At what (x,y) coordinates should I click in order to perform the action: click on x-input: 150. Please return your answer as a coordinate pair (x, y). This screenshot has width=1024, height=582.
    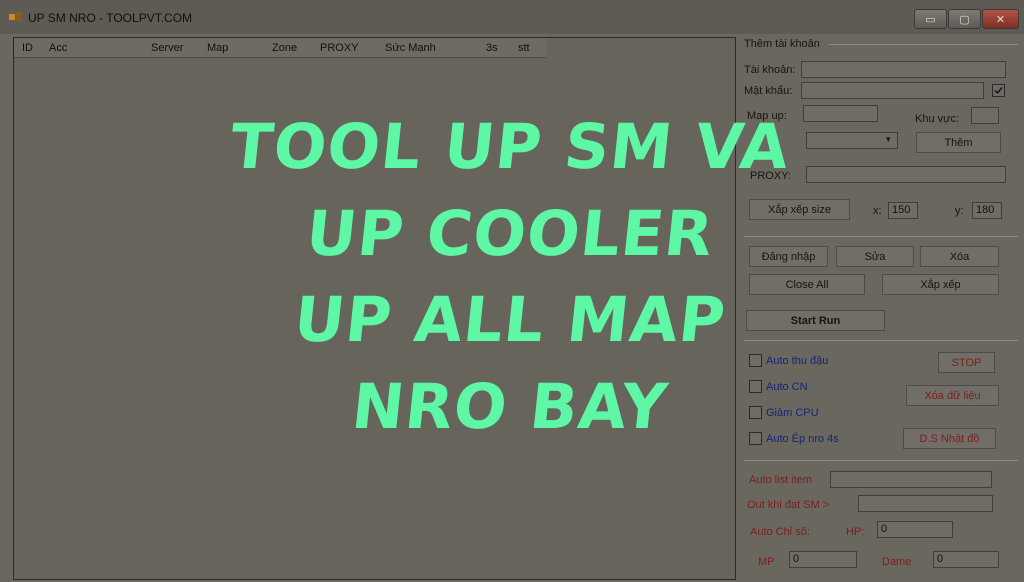
    Looking at the image, I should click on (903, 210).